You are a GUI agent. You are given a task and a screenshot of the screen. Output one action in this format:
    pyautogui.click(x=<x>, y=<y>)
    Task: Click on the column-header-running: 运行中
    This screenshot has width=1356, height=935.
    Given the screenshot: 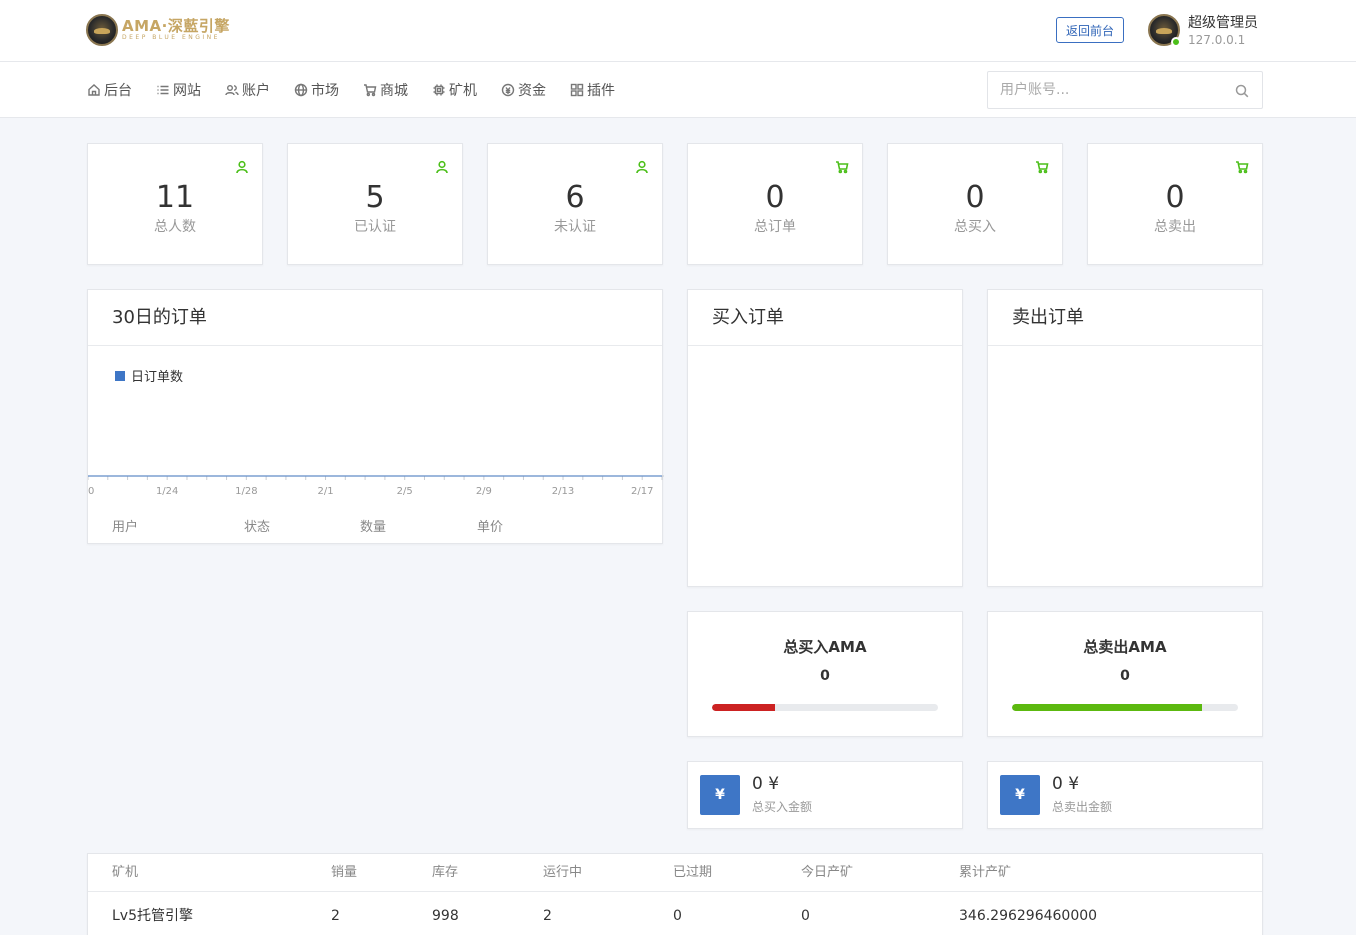 What is the action you would take?
    pyautogui.click(x=563, y=872)
    